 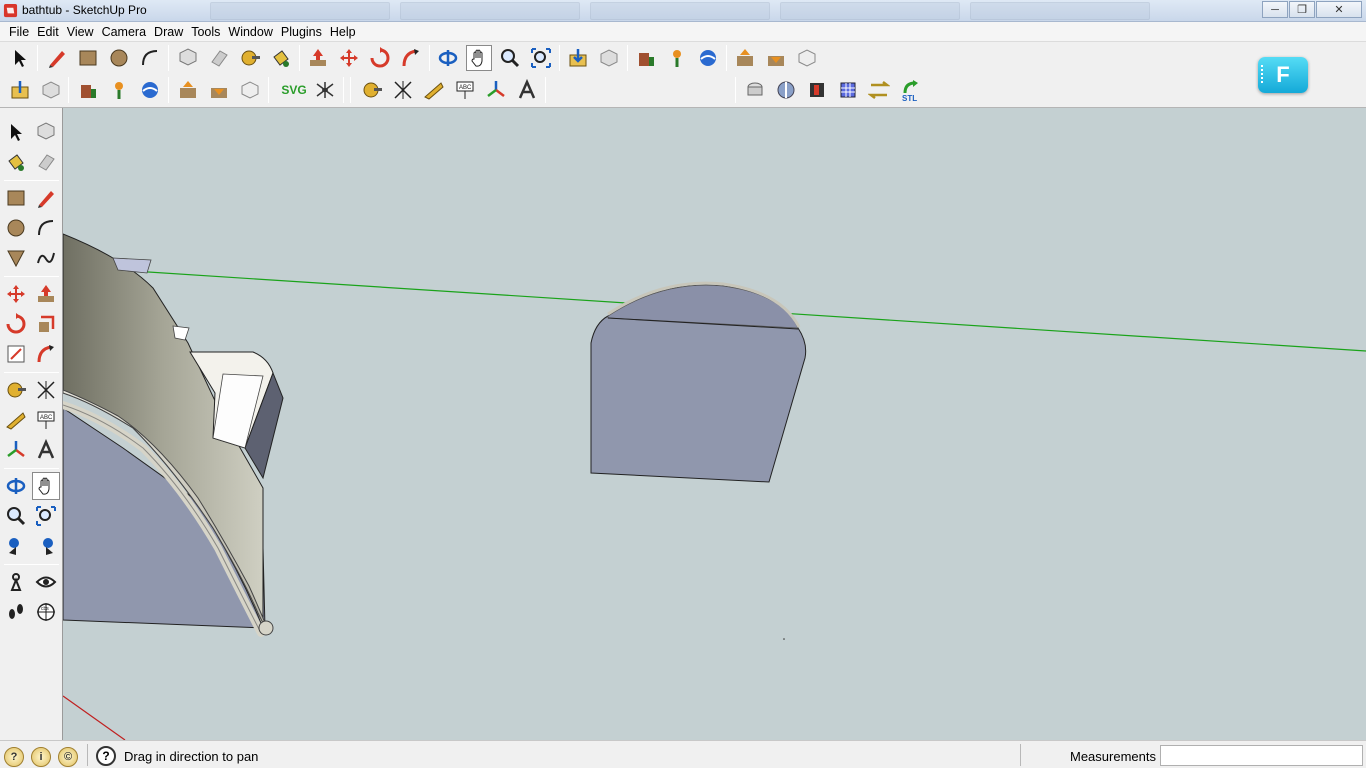 What do you see at coordinates (46, 486) in the screenshot?
I see `left-pan-button` at bounding box center [46, 486].